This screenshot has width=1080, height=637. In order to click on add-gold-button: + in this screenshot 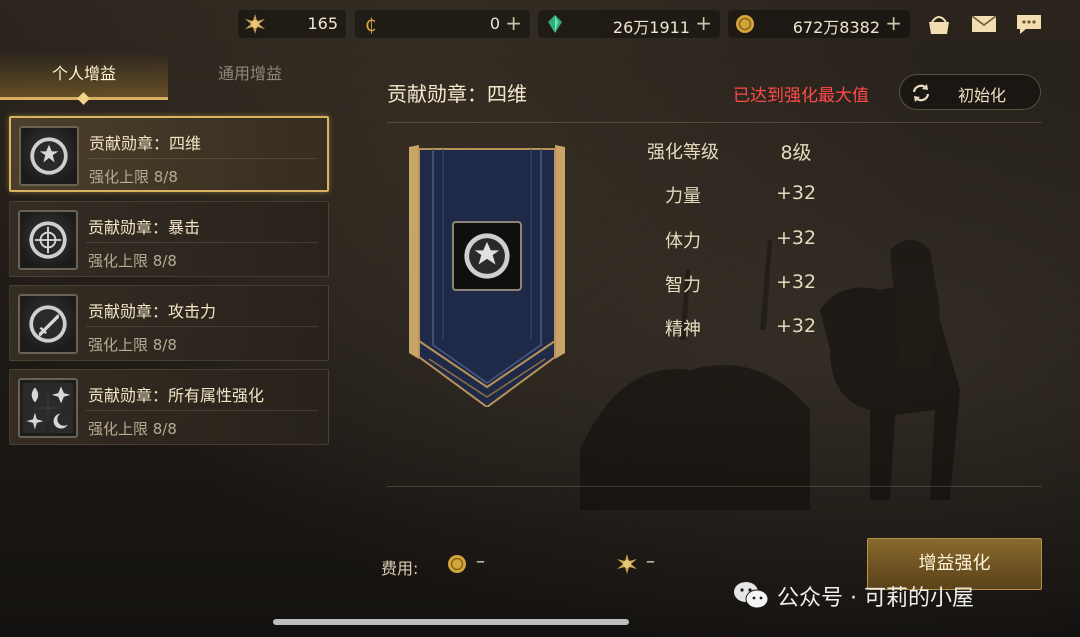, I will do `click(893, 23)`.